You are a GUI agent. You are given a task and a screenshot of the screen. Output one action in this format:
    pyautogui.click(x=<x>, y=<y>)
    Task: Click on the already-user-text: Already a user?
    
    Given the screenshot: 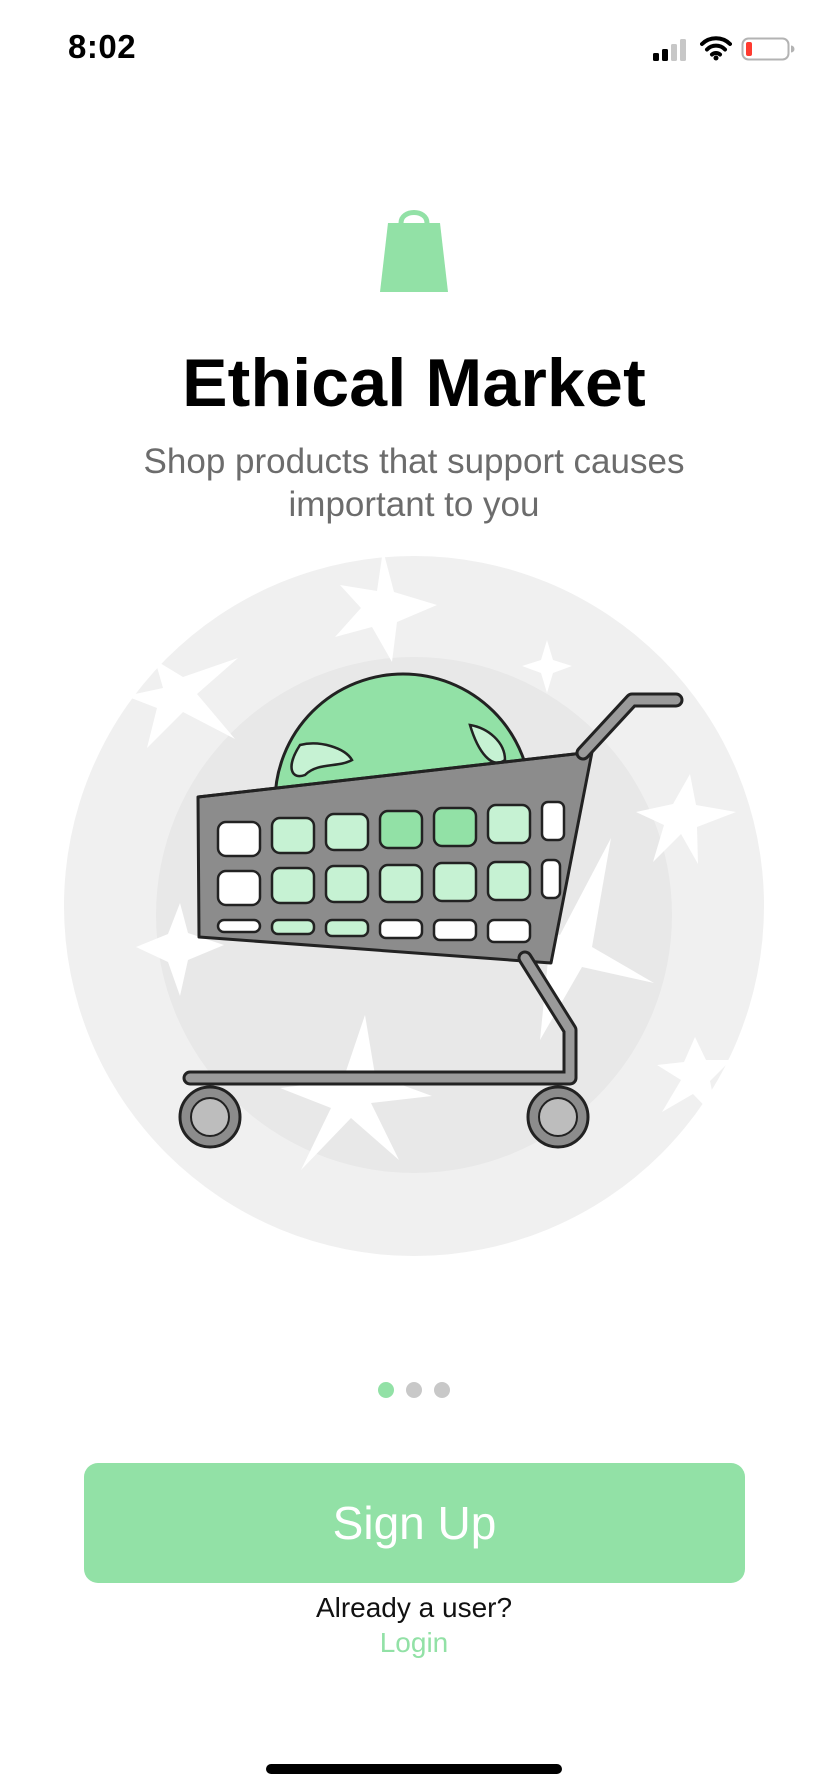 What is the action you would take?
    pyautogui.click(x=414, y=1607)
    